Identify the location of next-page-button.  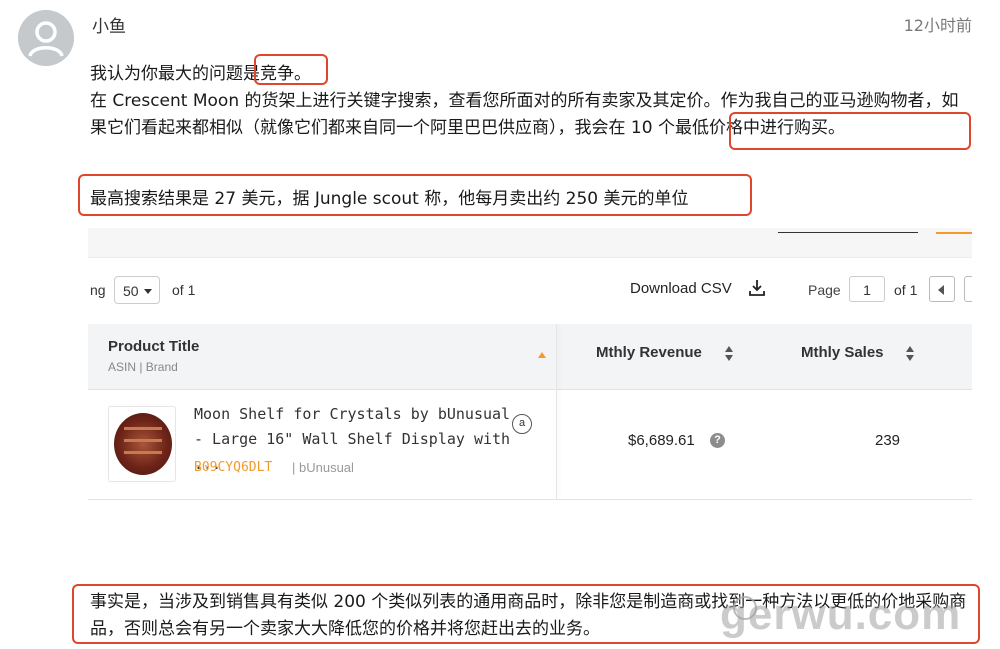
(968, 289).